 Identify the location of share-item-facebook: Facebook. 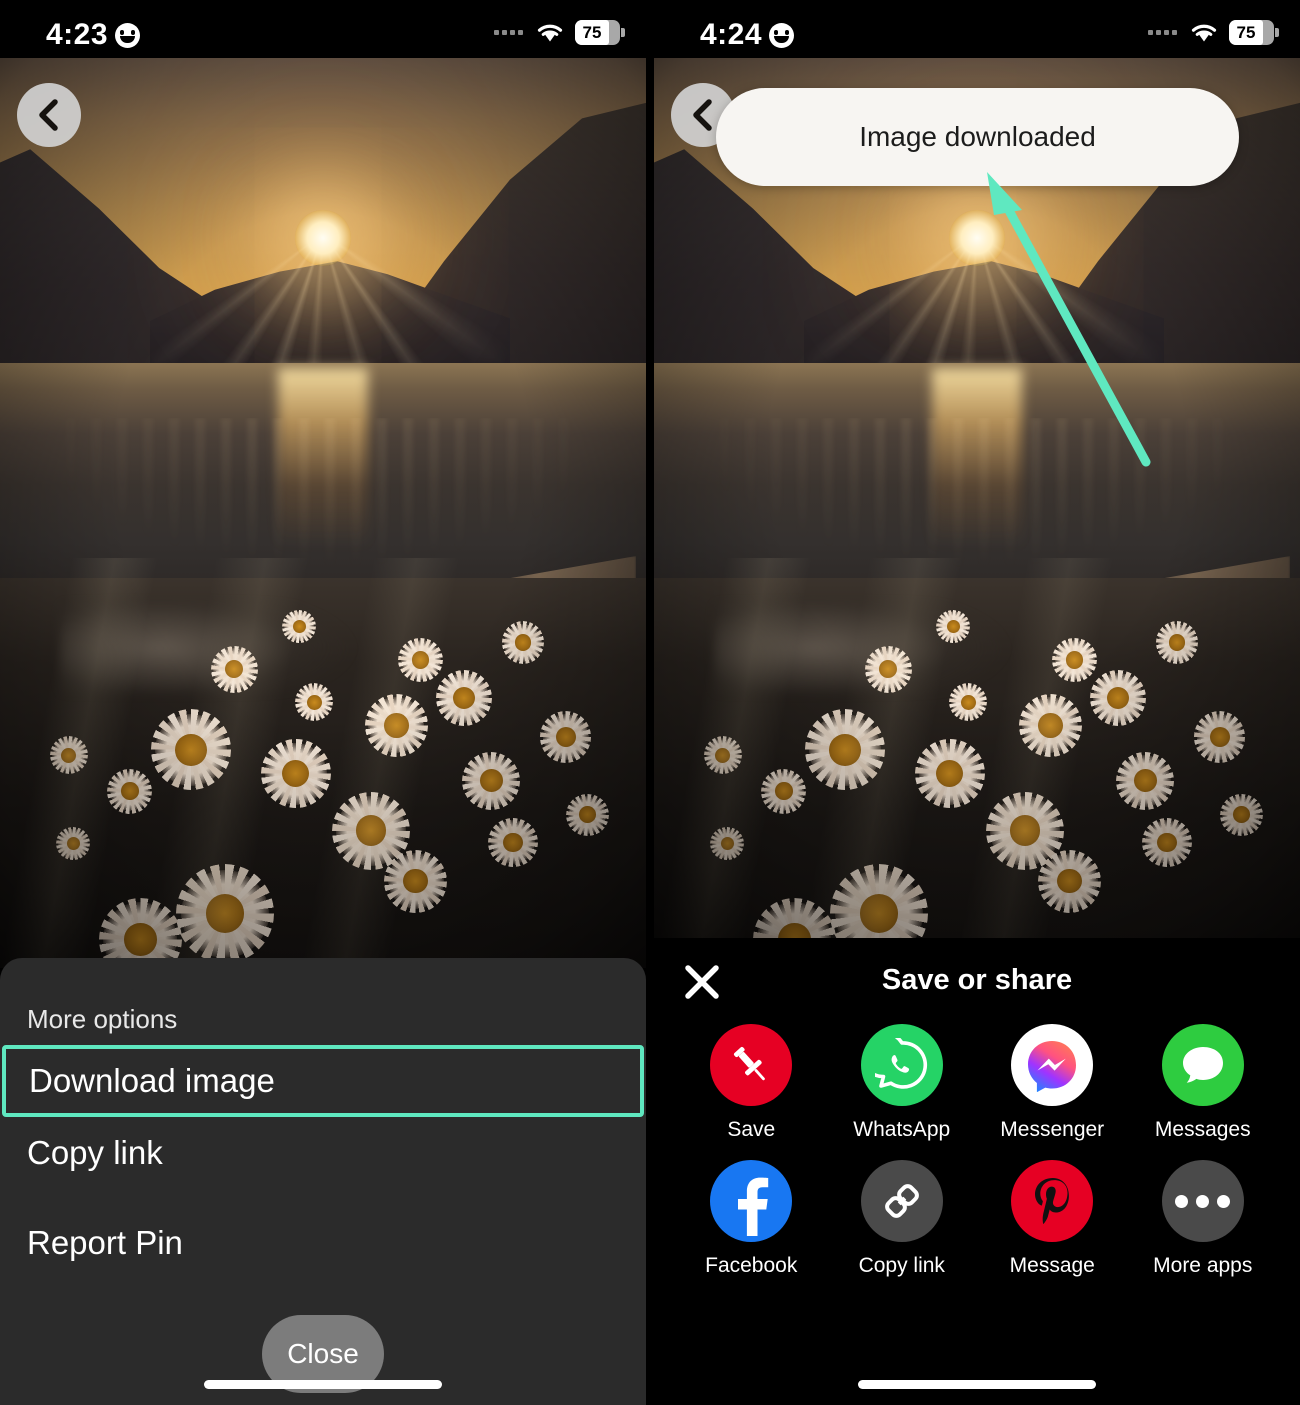
(751, 1219).